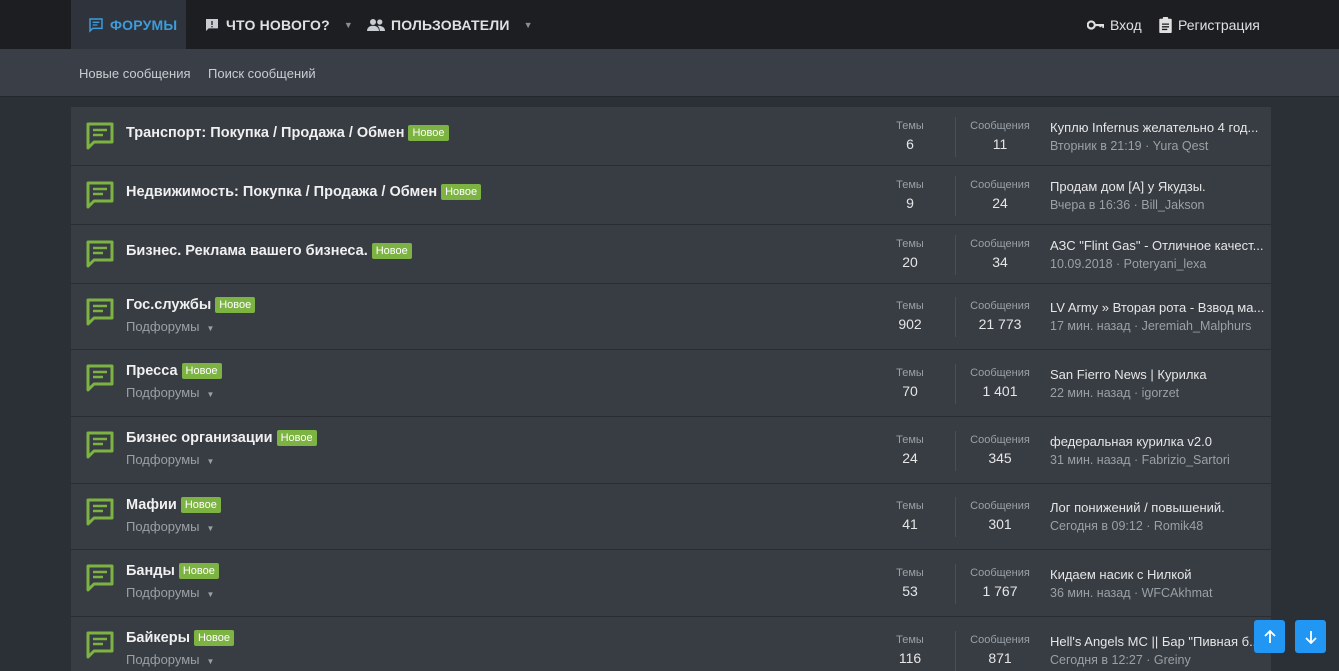  Describe the element at coordinates (910, 657) in the screenshot. I see `threads-count: 116` at that location.